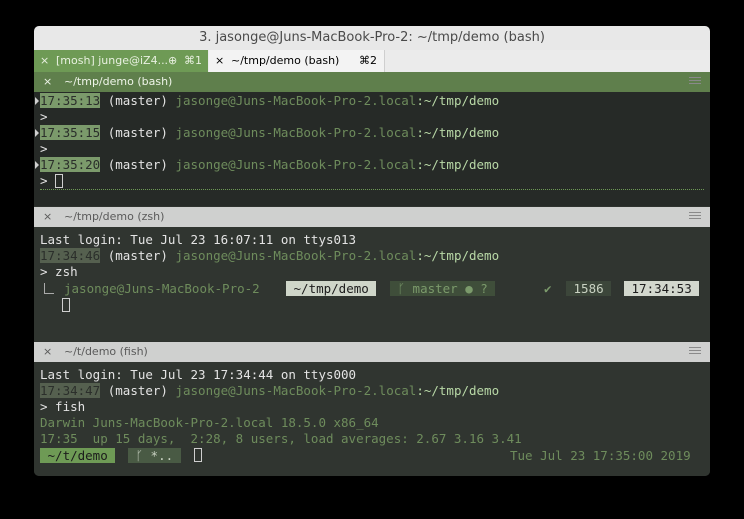 The image size is (744, 519). Describe the element at coordinates (70, 100) in the screenshot. I see `timestamp: 17:35:13` at that location.